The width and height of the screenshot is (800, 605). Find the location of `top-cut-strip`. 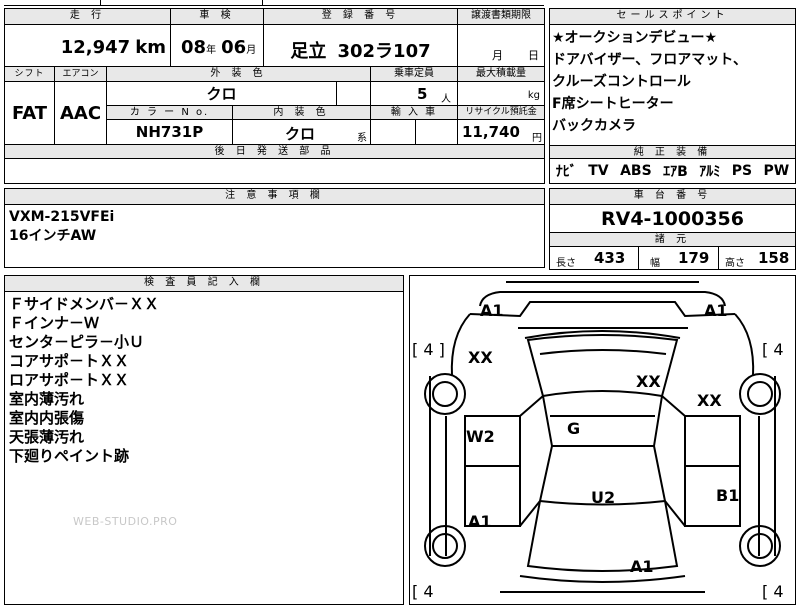

top-cut-strip is located at coordinates (274, 3).